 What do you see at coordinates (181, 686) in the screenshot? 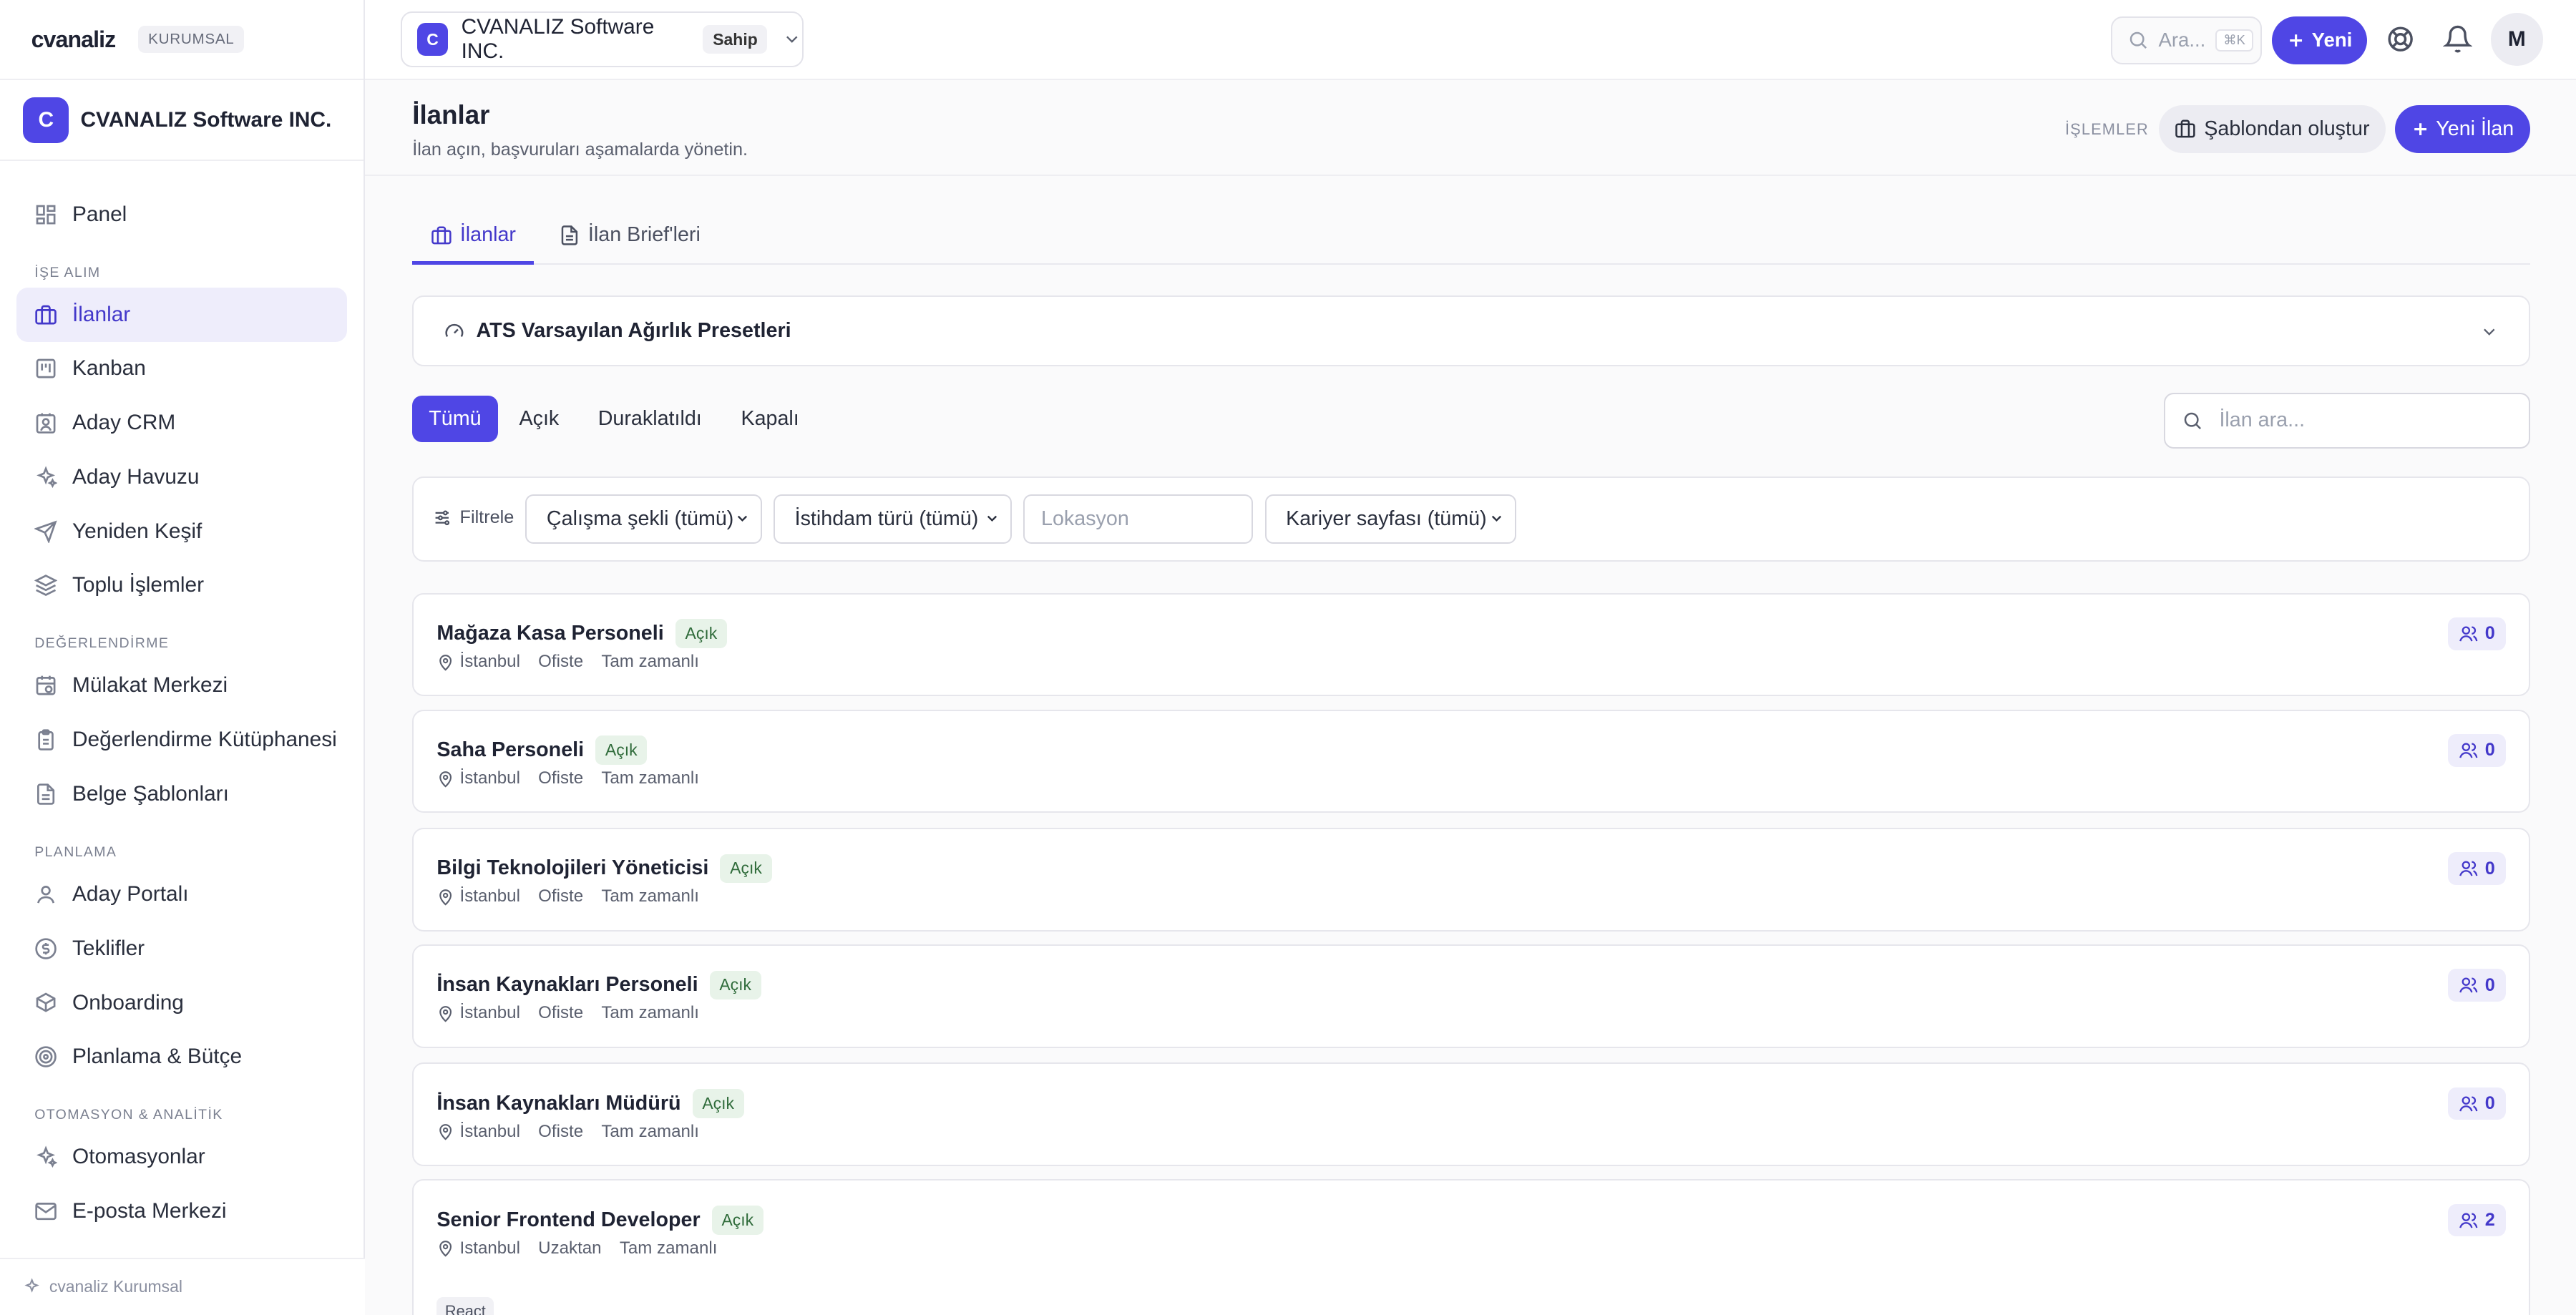
I see `sidebar-item-mulakat-merkezi: Mülakat Merkezi` at bounding box center [181, 686].